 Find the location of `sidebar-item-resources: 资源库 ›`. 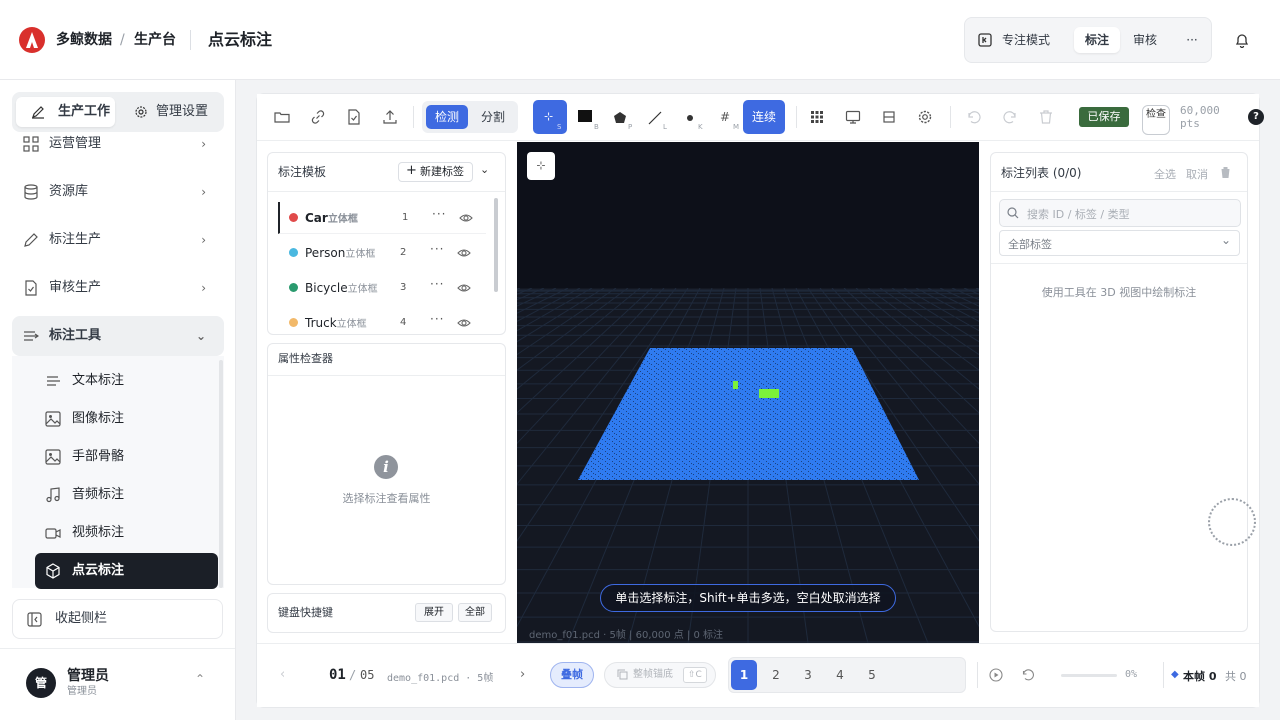

sidebar-item-resources: 资源库 › is located at coordinates (118, 192).